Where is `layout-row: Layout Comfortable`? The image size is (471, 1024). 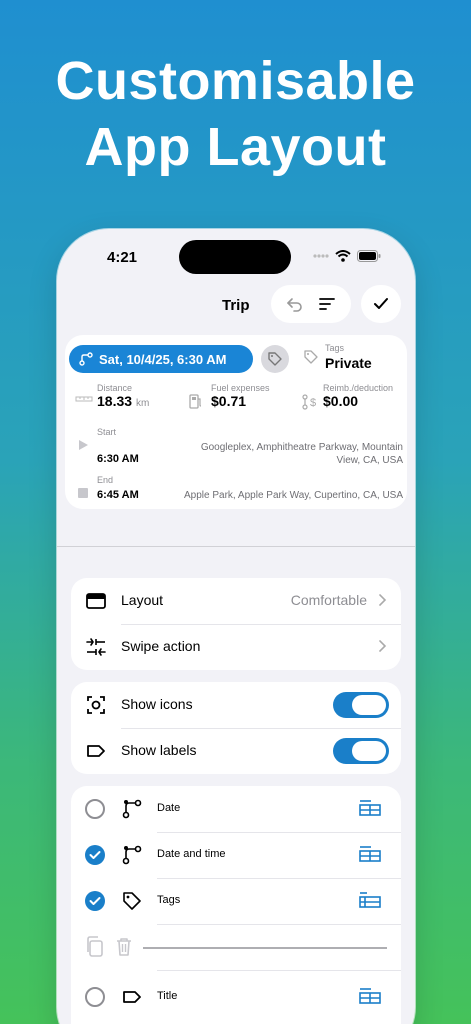 layout-row: Layout Comfortable is located at coordinates (236, 601).